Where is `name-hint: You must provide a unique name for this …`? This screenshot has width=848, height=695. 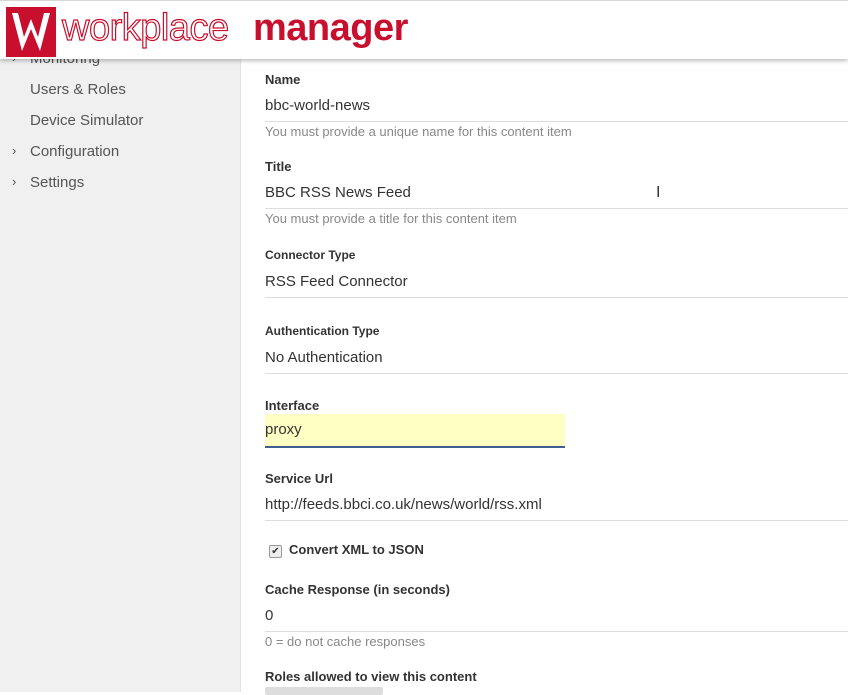
name-hint: You must provide a unique name for this … is located at coordinates (418, 131).